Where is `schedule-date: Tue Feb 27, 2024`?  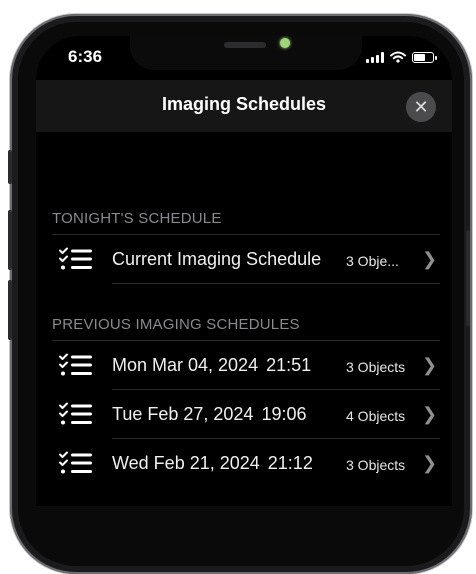 schedule-date: Tue Feb 27, 2024 is located at coordinates (183, 414).